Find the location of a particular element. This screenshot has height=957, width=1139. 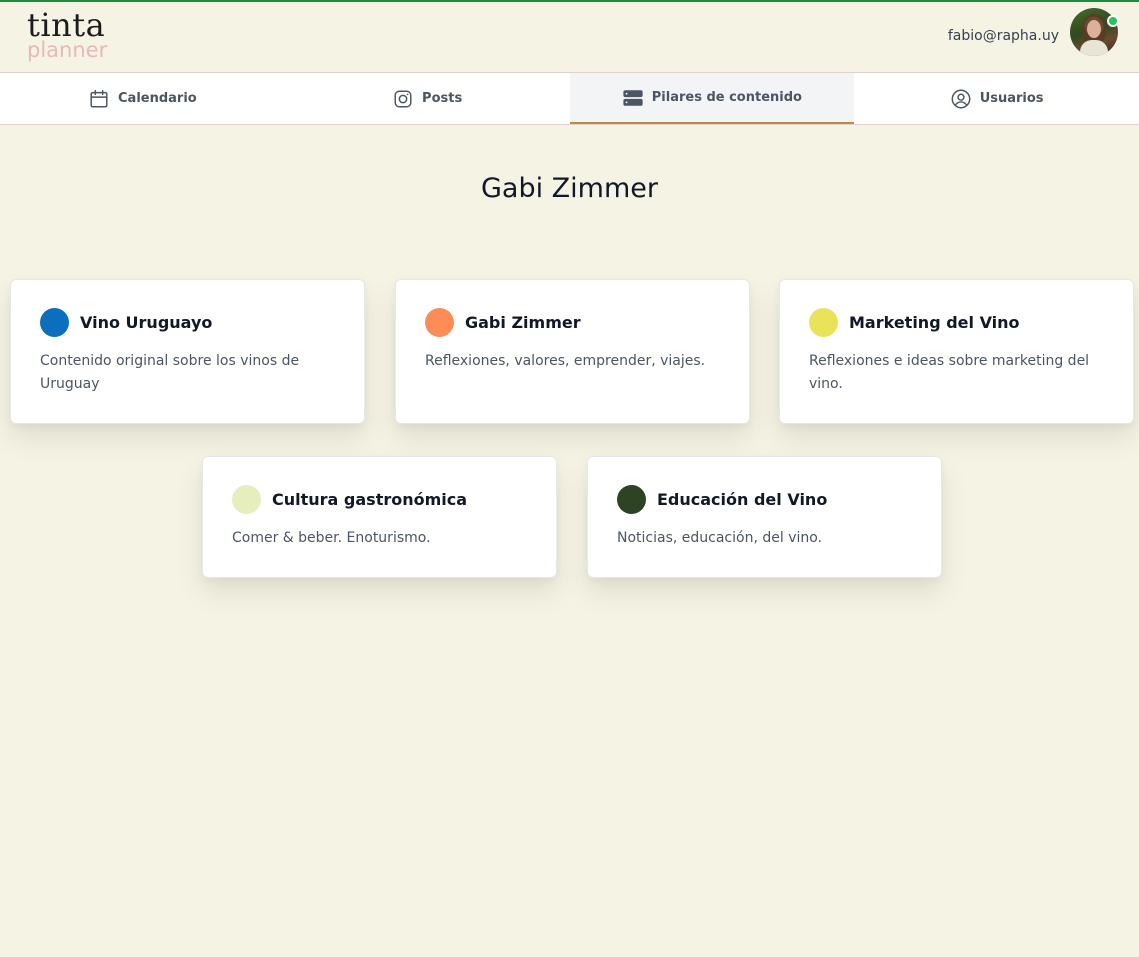

pillar-description: Noticias, educación, del vino. is located at coordinates (720, 538).